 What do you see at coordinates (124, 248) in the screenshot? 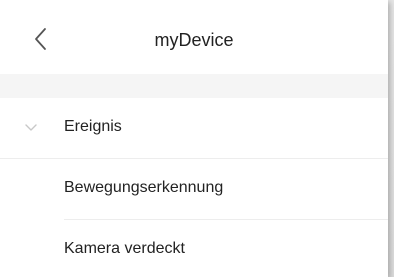
I see `list-item-label: Kamera verdeckt` at bounding box center [124, 248].